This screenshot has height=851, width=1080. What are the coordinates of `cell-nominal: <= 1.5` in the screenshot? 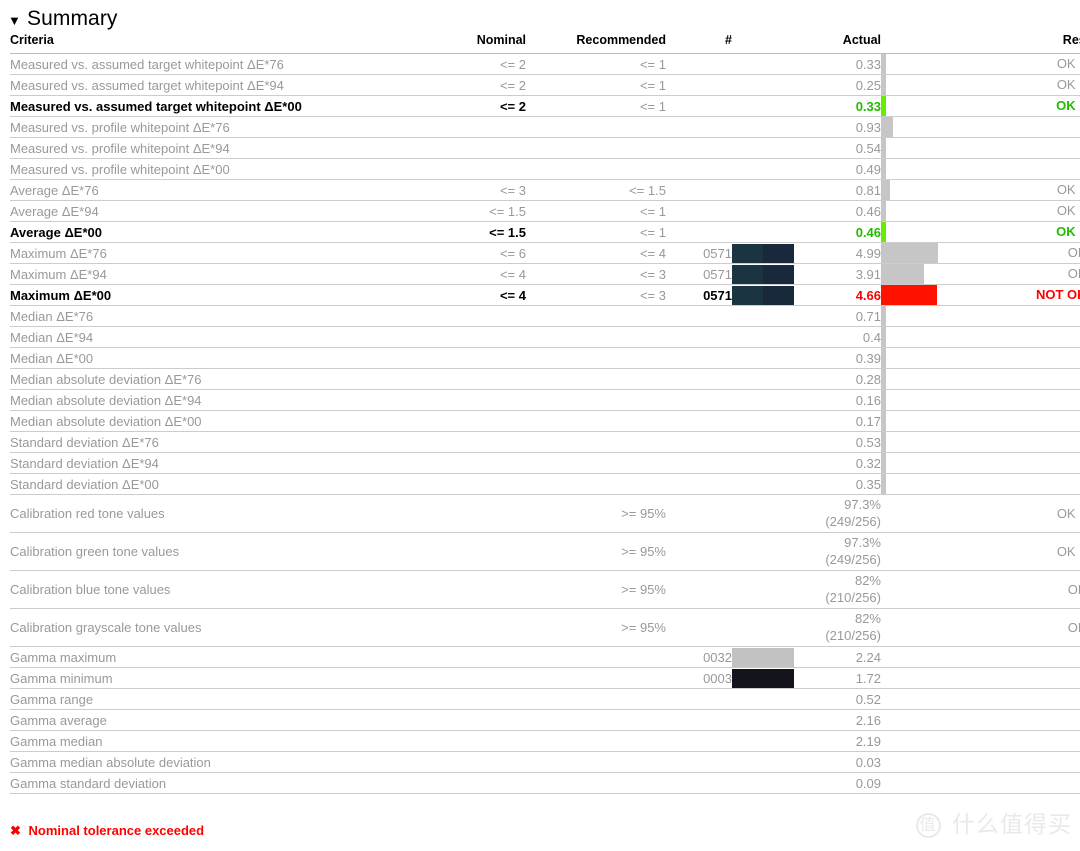 It's located at (507, 211).